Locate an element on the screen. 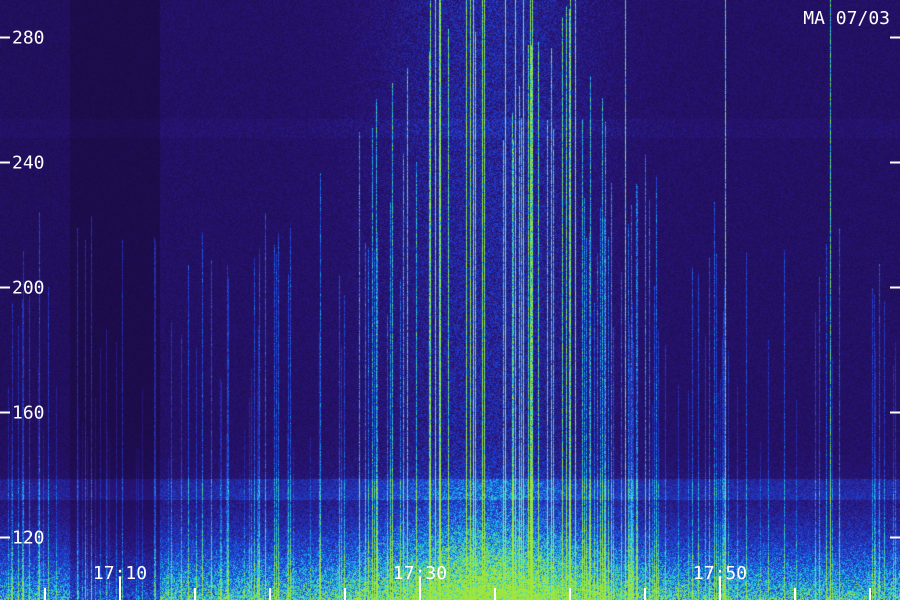 This screenshot has width=900, height=600. x-tick-label-17:30: 17:30 is located at coordinates (420, 573).